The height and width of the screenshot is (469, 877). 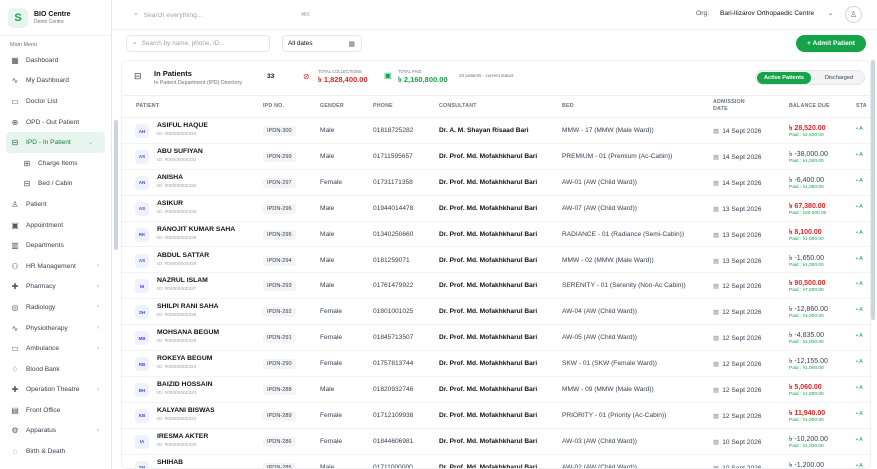 I want to click on global-search-input: ⌕ Search everything... ⌘K, so click(x=222, y=15).